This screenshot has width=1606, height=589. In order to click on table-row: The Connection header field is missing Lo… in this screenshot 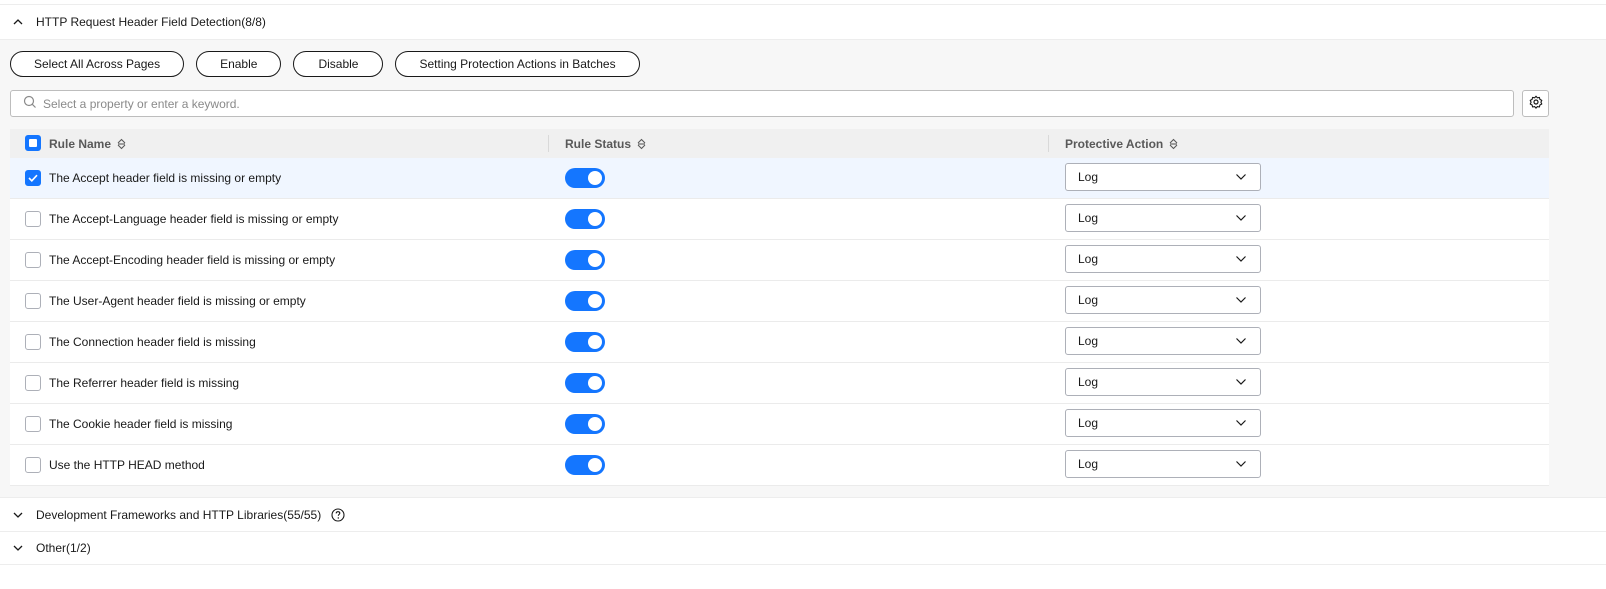, I will do `click(779, 342)`.